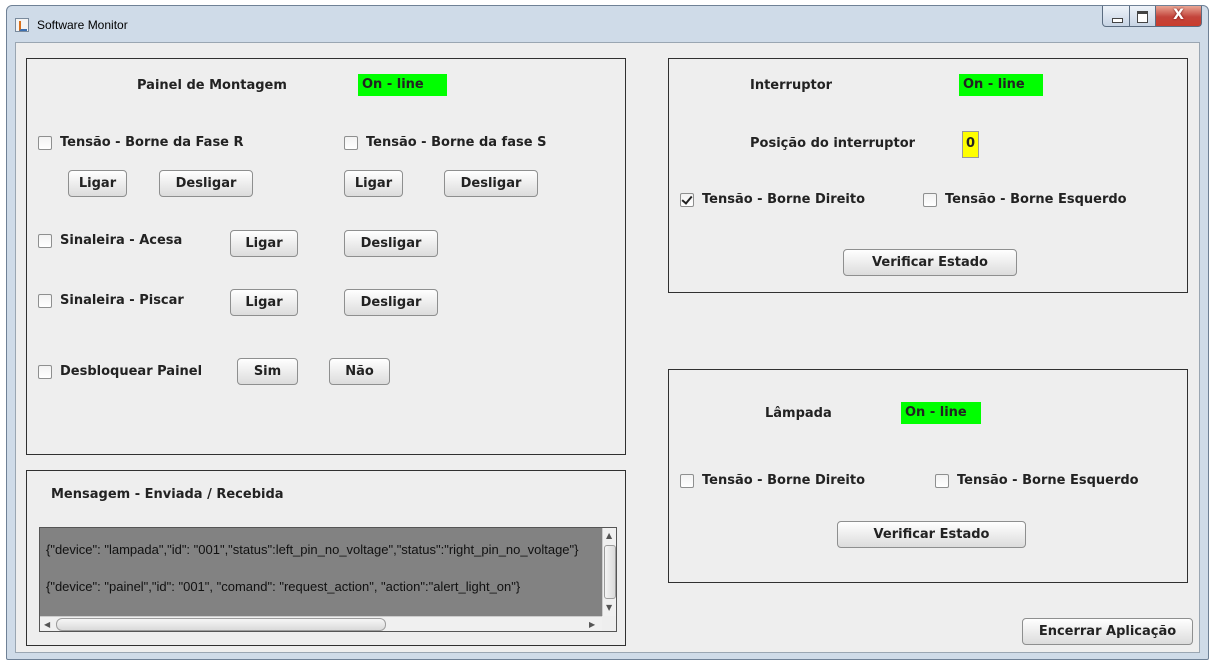 The image size is (1215, 664). What do you see at coordinates (456, 142) in the screenshot?
I see `fase-s-label: Tensão - Borne da fase S` at bounding box center [456, 142].